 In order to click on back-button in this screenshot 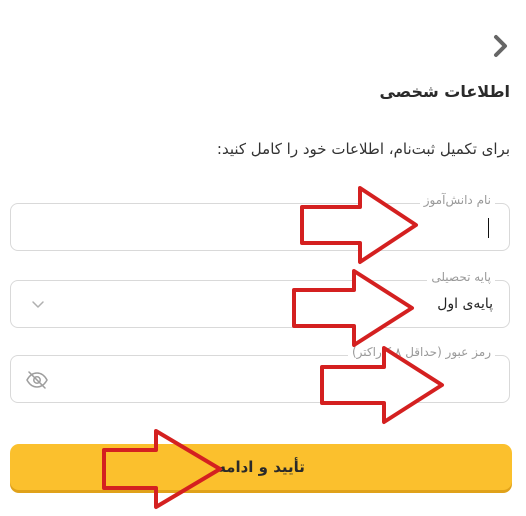, I will do `click(500, 46)`.